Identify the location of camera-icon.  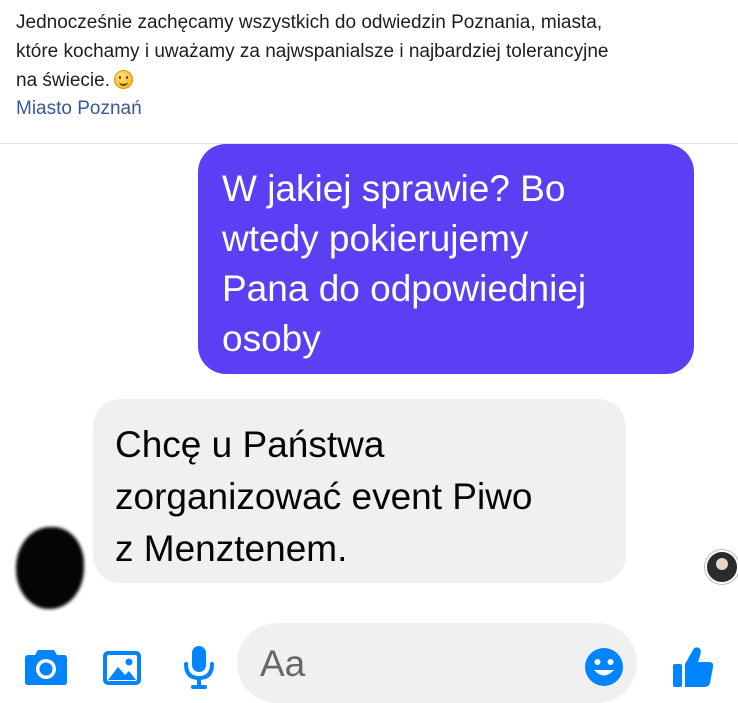
(46, 666).